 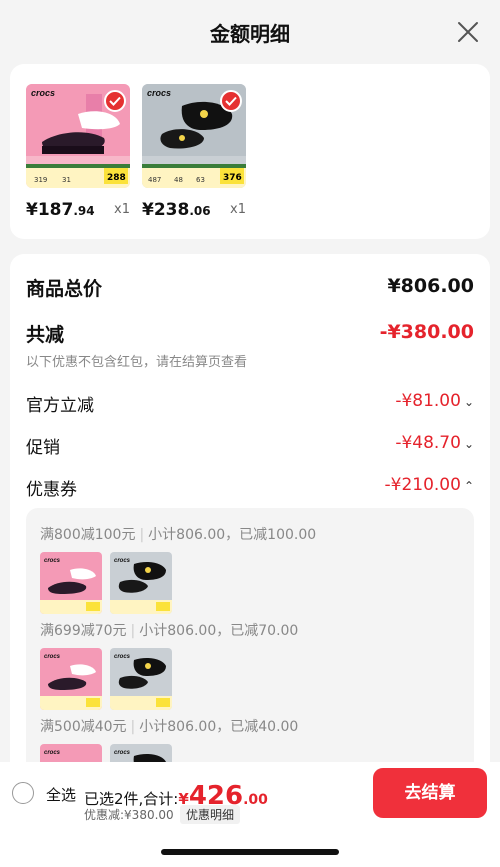 I want to click on total-amount-decimal: .00, so click(x=255, y=800).